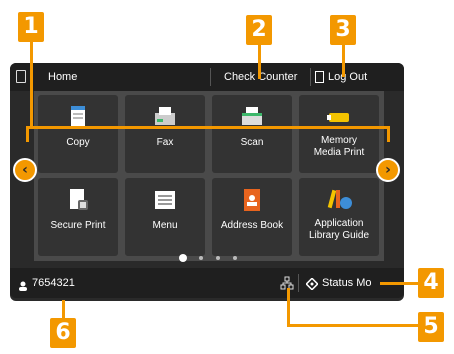 The width and height of the screenshot is (454, 354). I want to click on tile-label: Menu, so click(165, 225).